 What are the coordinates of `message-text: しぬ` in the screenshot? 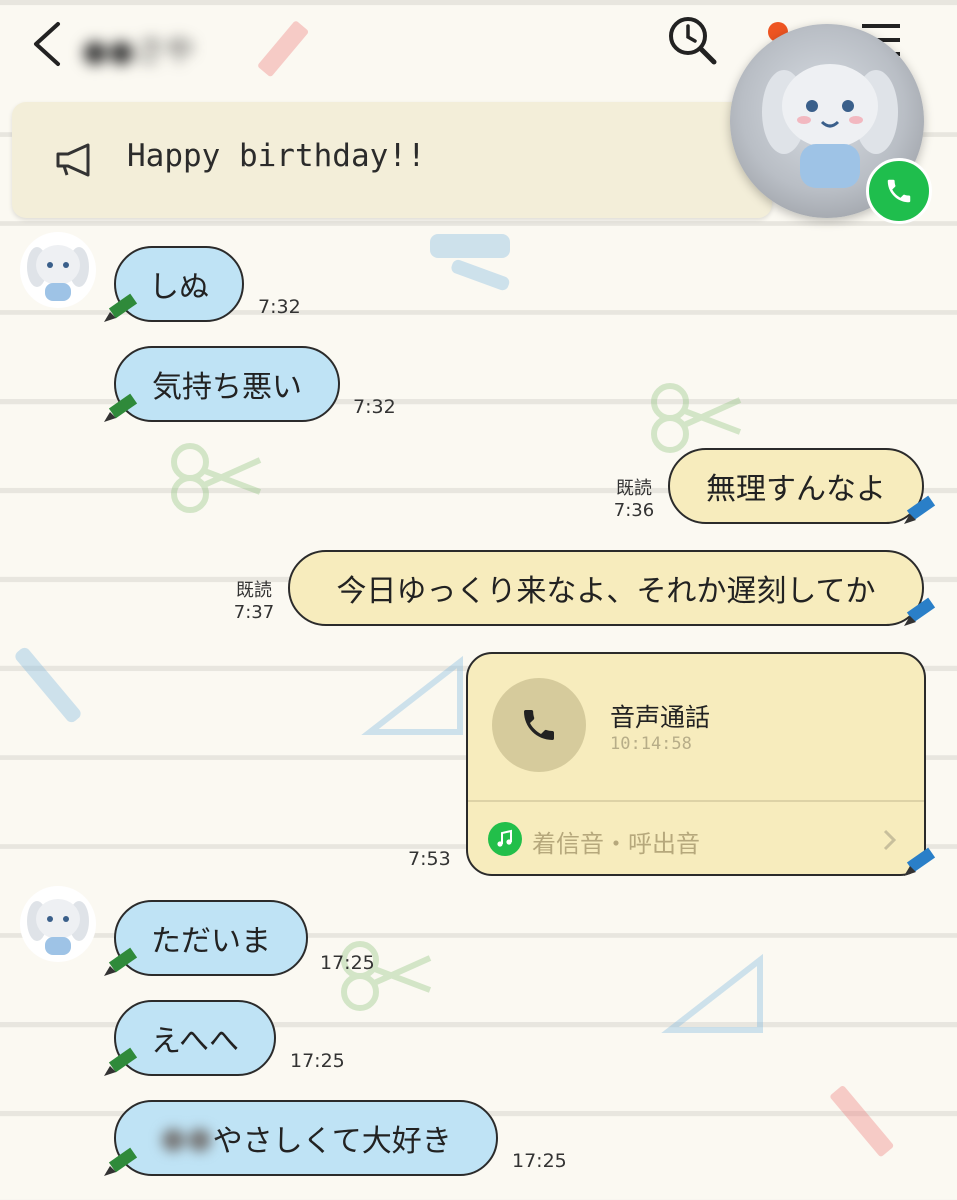 It's located at (179, 287).